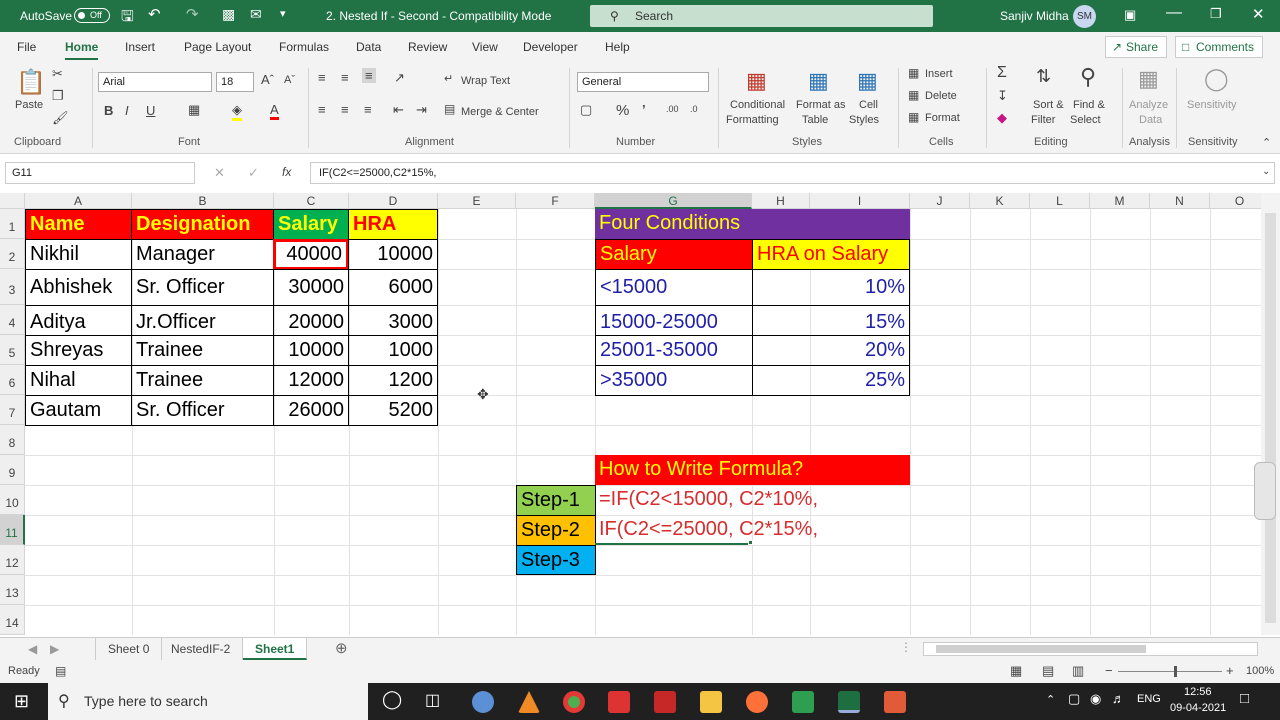  Describe the element at coordinates (485, 47) in the screenshot. I see `menu-view: View` at that location.